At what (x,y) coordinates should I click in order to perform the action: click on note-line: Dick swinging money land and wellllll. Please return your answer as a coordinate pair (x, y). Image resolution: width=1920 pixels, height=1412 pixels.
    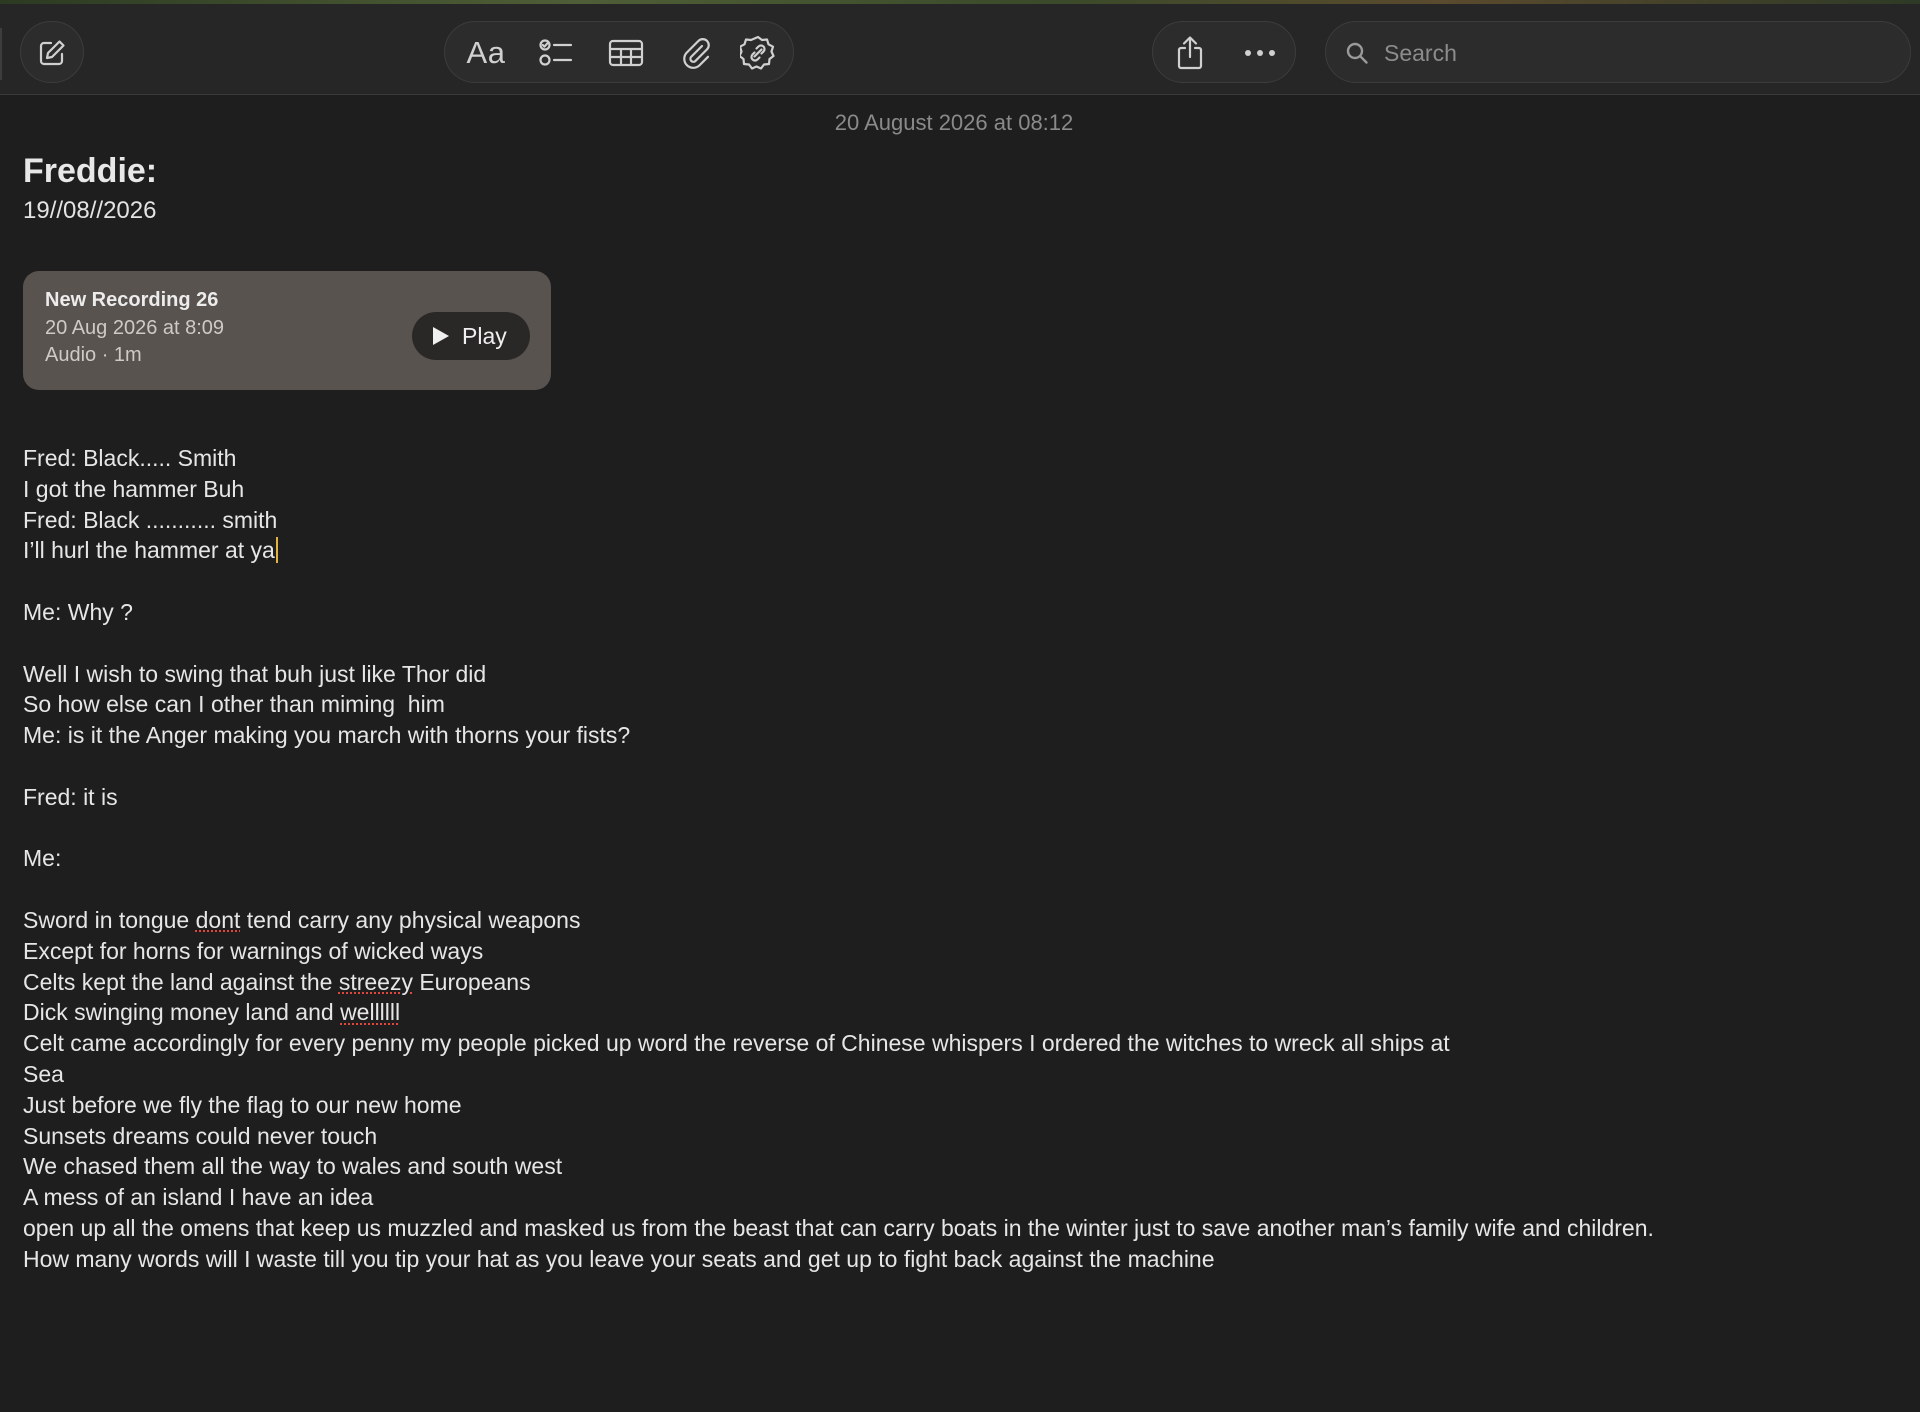
    Looking at the image, I should click on (958, 1012).